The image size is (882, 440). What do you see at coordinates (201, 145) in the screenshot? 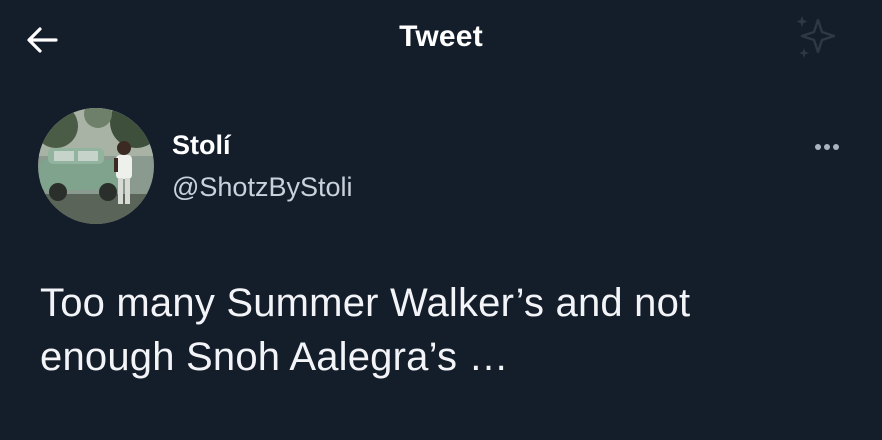
I see `display-name: Stolí` at bounding box center [201, 145].